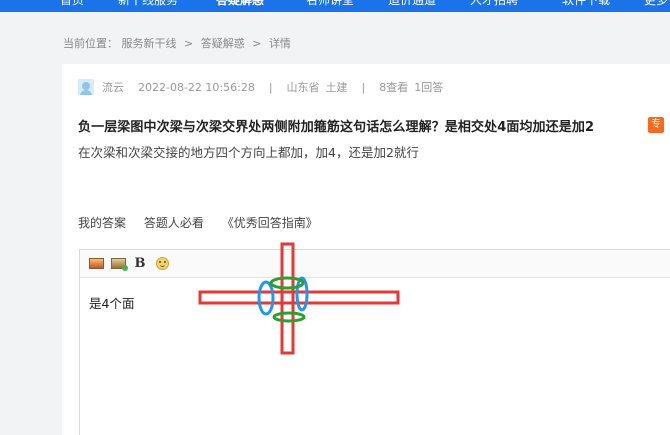  Describe the element at coordinates (111, 302) in the screenshot. I see `editor-content: 是4个面` at that location.